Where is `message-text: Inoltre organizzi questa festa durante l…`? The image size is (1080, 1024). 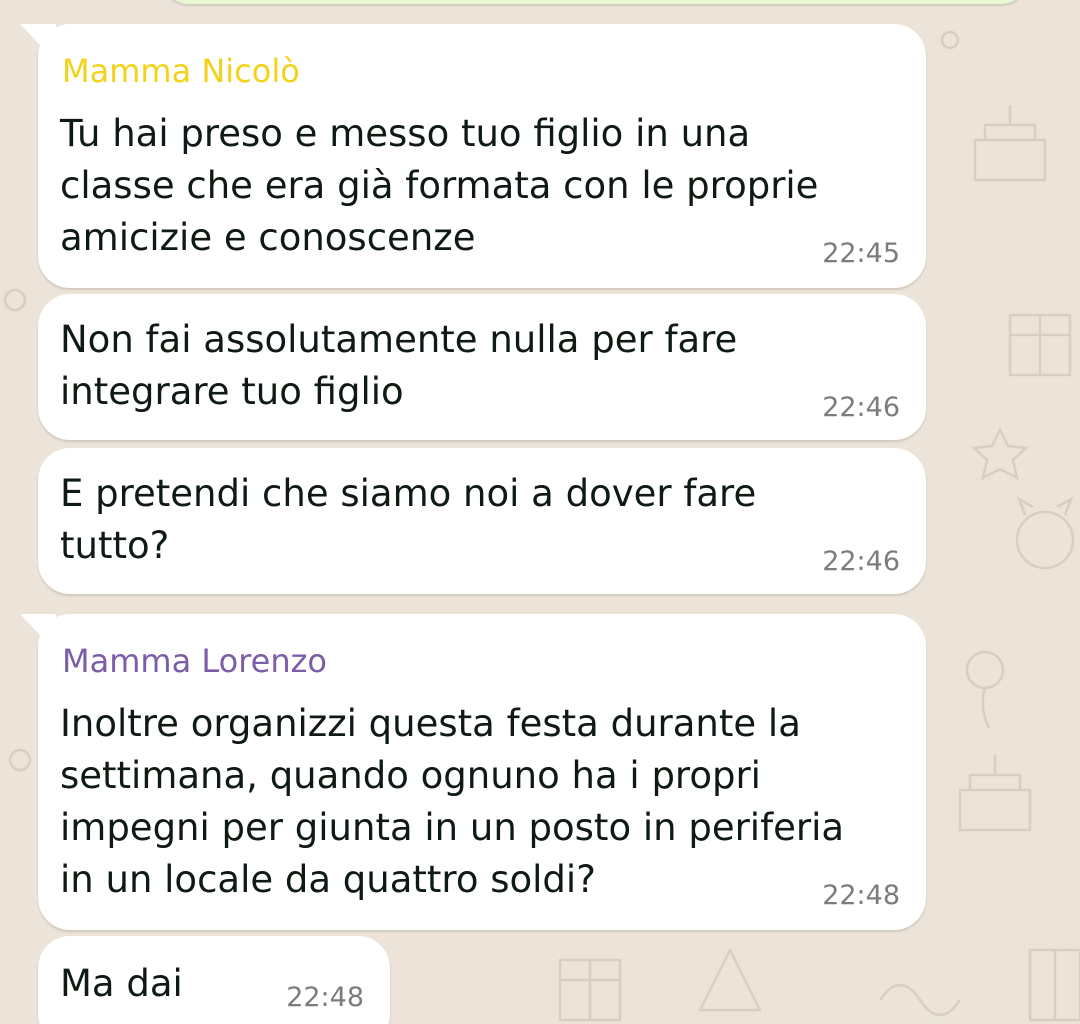 message-text: Inoltre organizzi questa festa durante l… is located at coordinates (452, 801).